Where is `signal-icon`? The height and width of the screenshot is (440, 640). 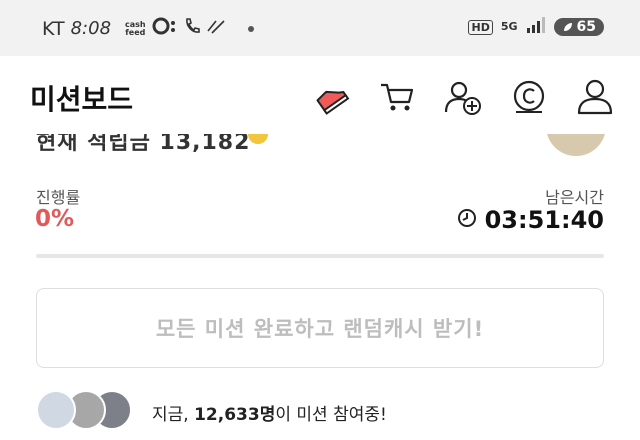
signal-icon is located at coordinates (536, 27).